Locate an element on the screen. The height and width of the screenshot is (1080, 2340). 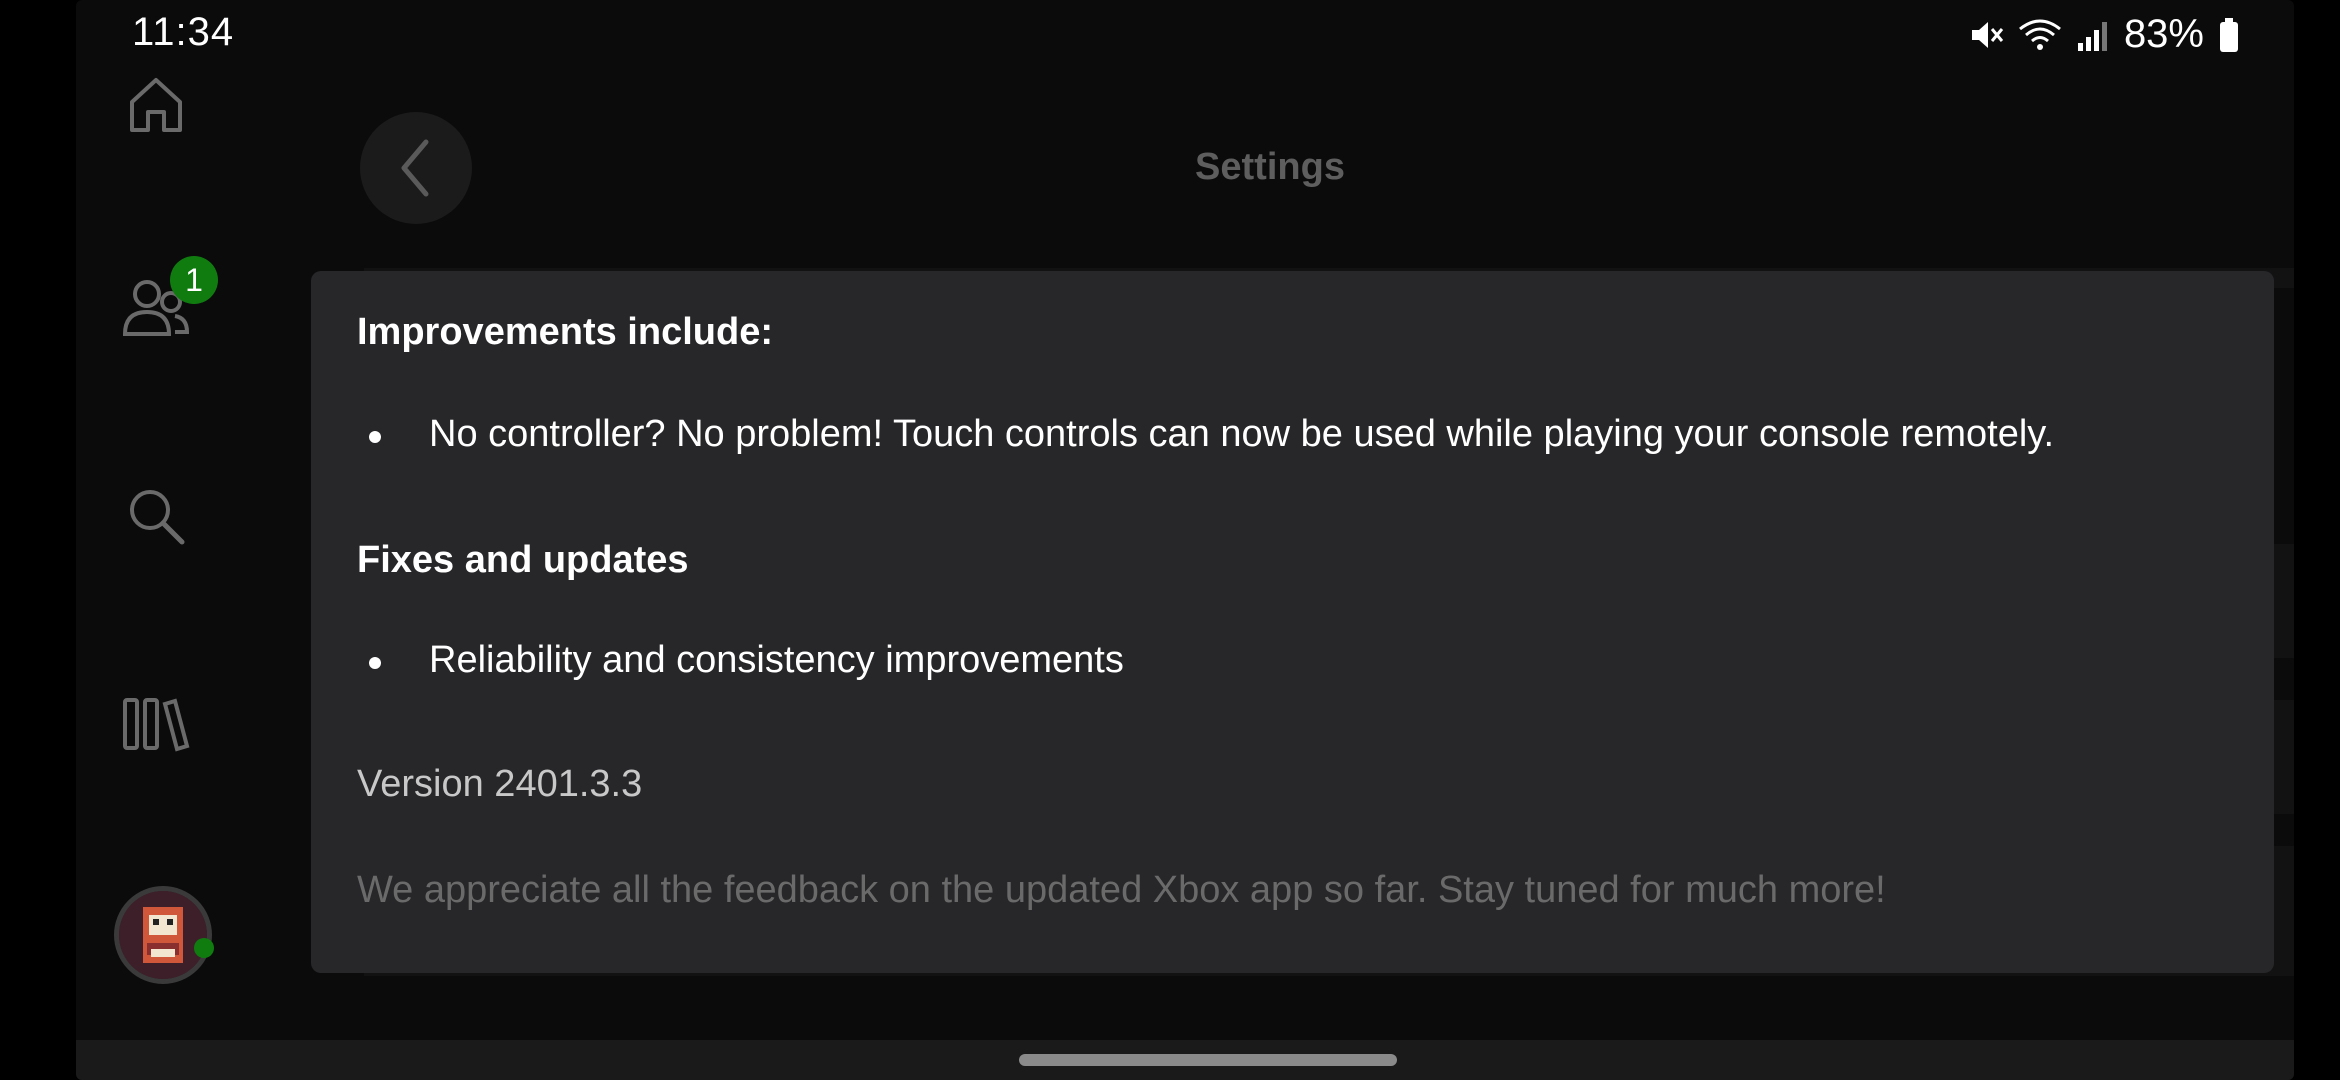
section-title-fixes: Fixes and updates is located at coordinates (523, 560).